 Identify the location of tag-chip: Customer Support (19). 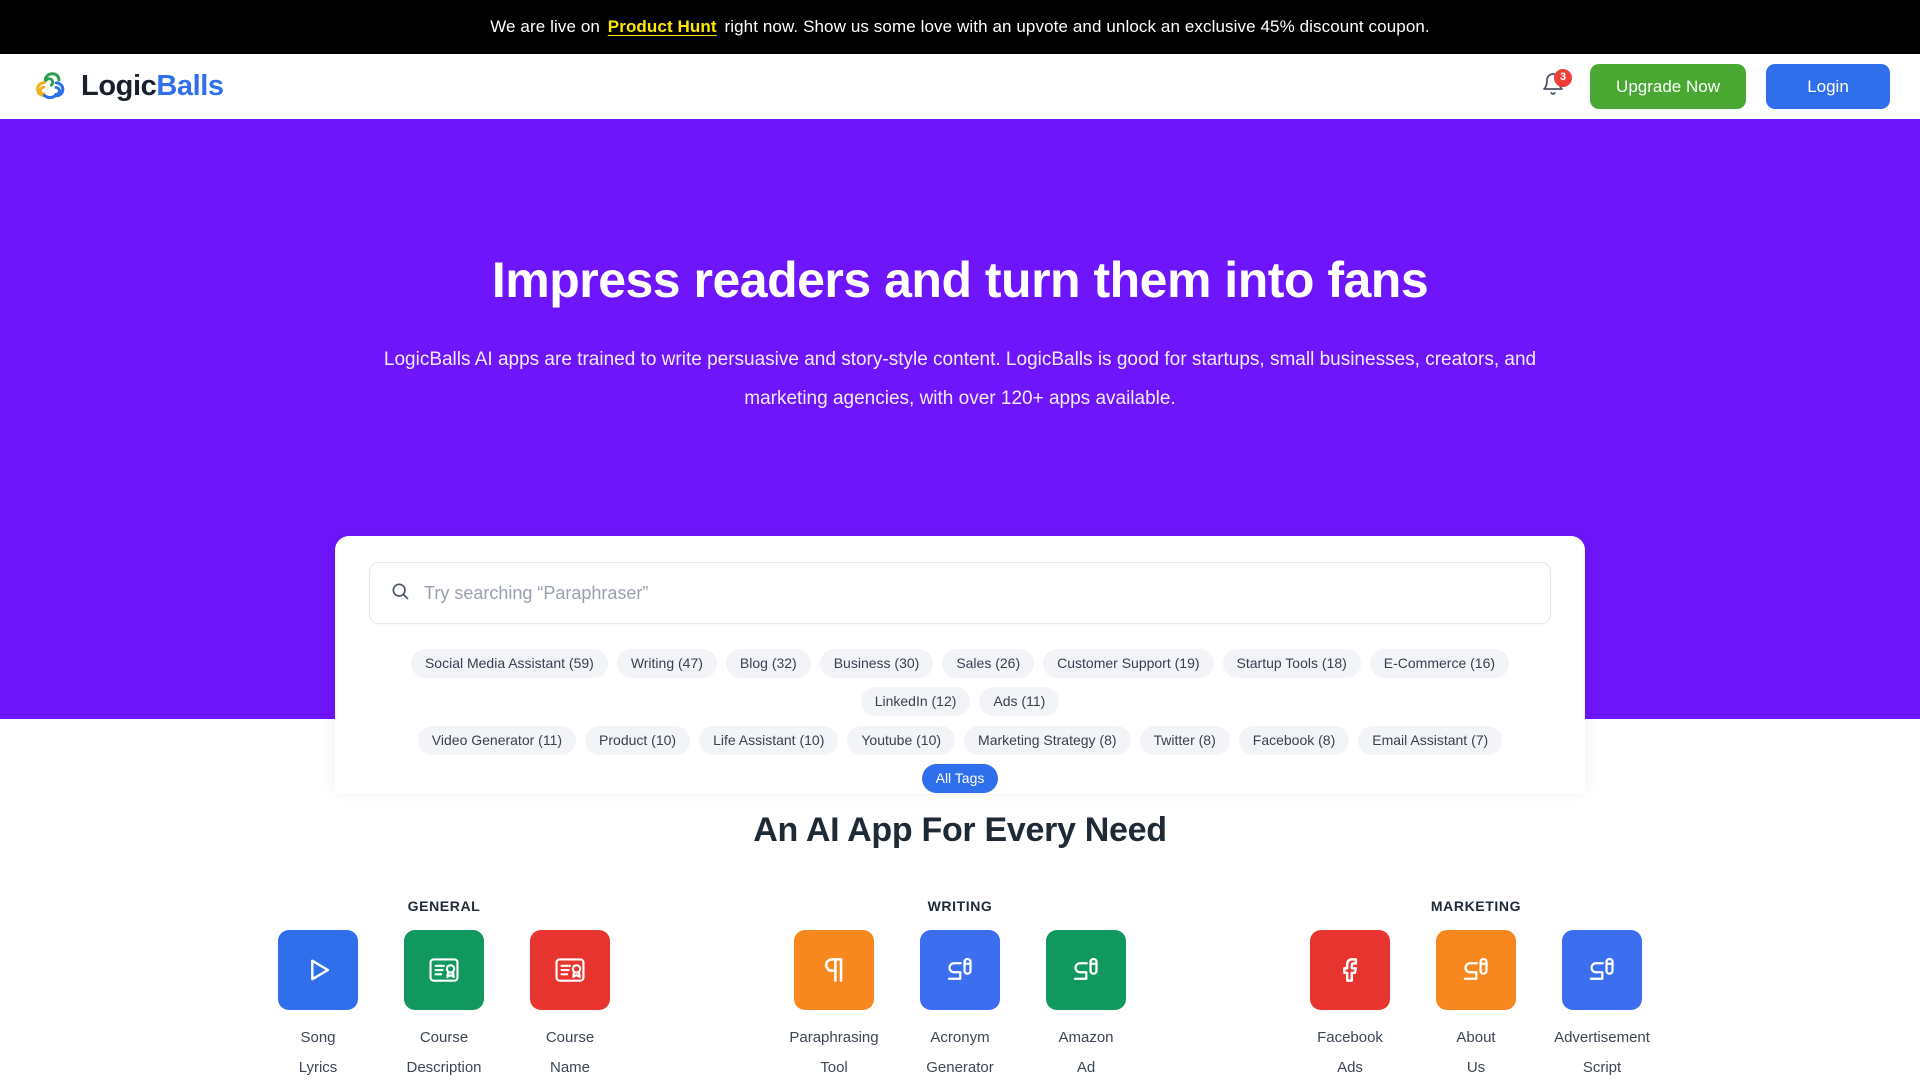
(1128, 663).